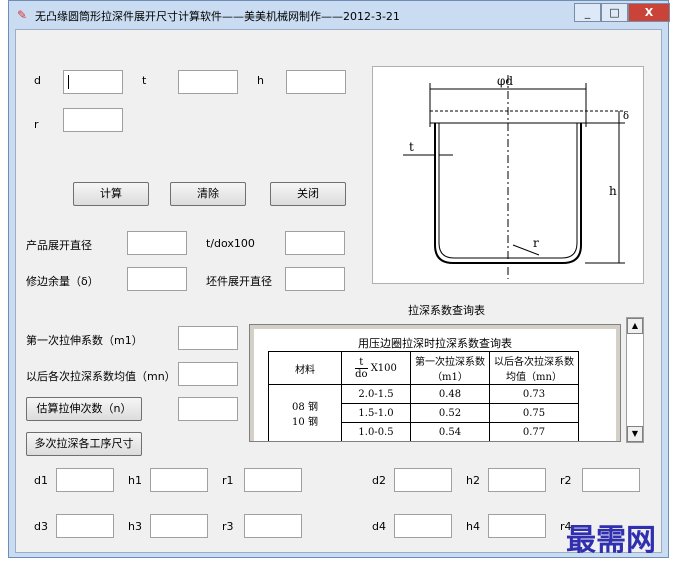 This screenshot has height=565, width=679. I want to click on m1-cell: 0.54, so click(450, 431).